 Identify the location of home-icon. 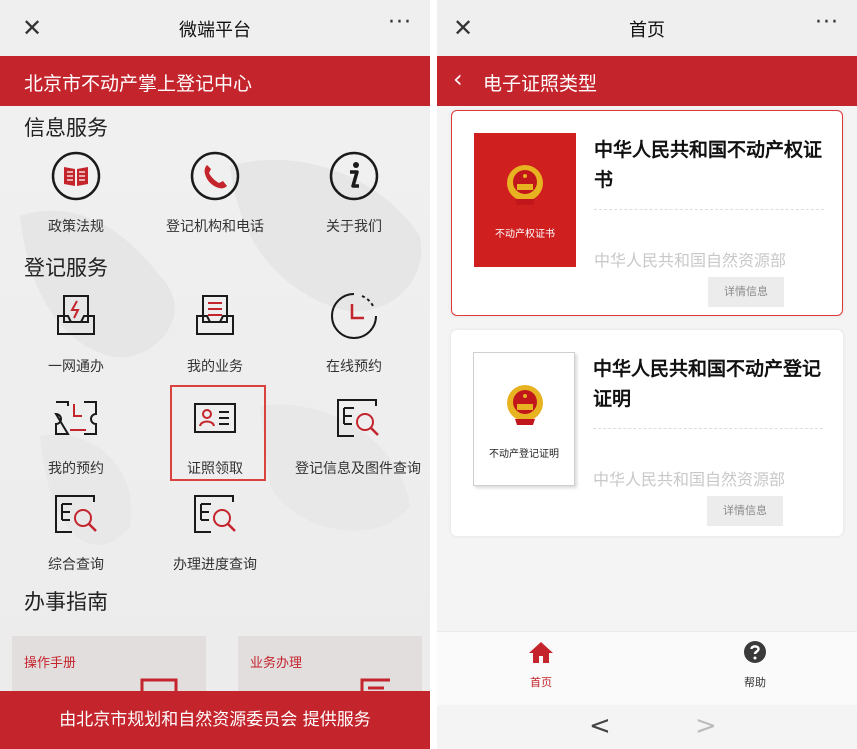
(541, 652).